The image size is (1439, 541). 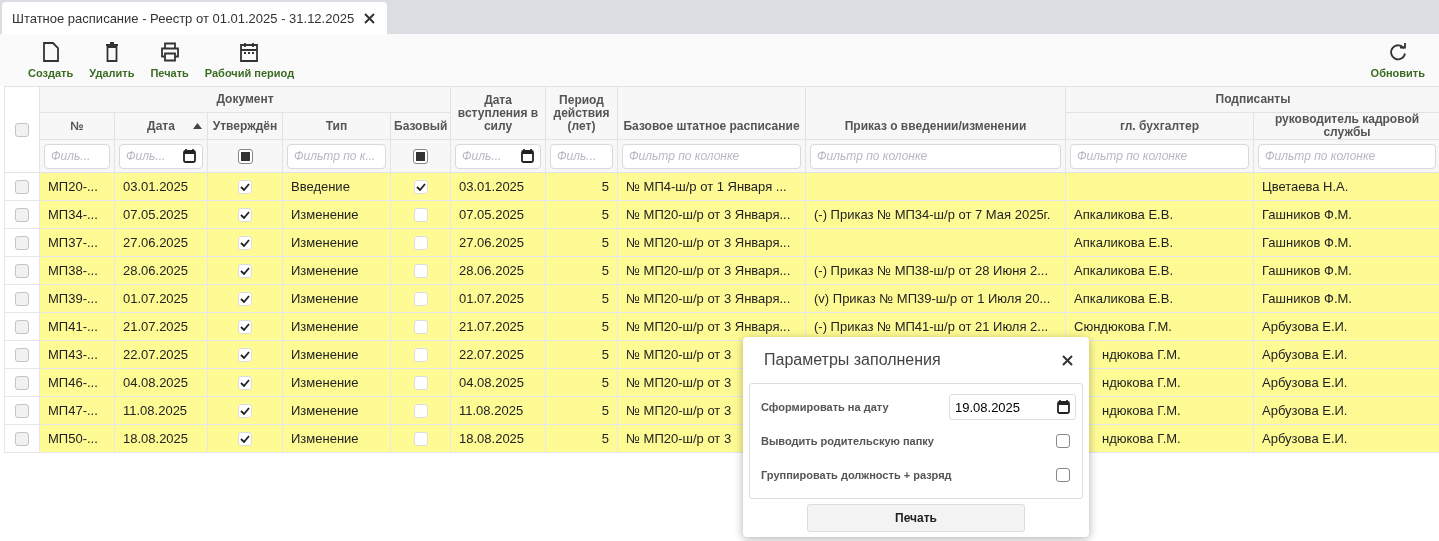 What do you see at coordinates (711, 113) in the screenshot?
I see `column-header: Базовое штатное расписание` at bounding box center [711, 113].